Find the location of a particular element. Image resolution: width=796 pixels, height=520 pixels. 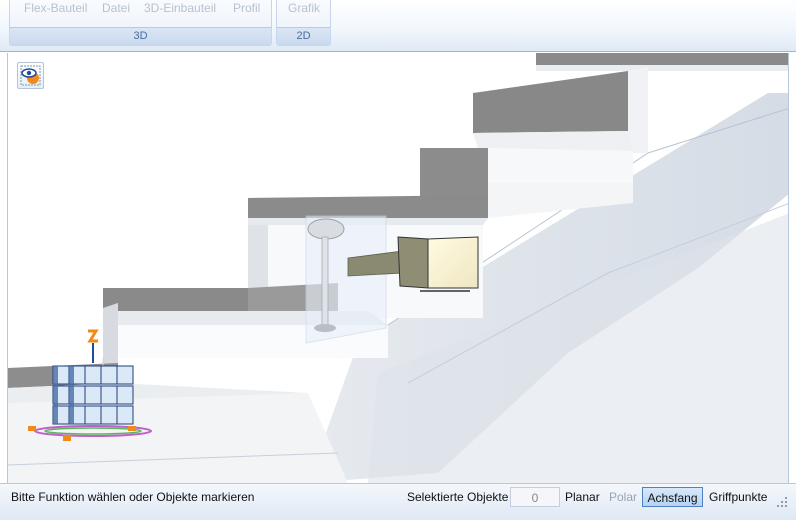

ribbon-button-3d-einbauteil: 3D-Einbauteil is located at coordinates (180, 8).